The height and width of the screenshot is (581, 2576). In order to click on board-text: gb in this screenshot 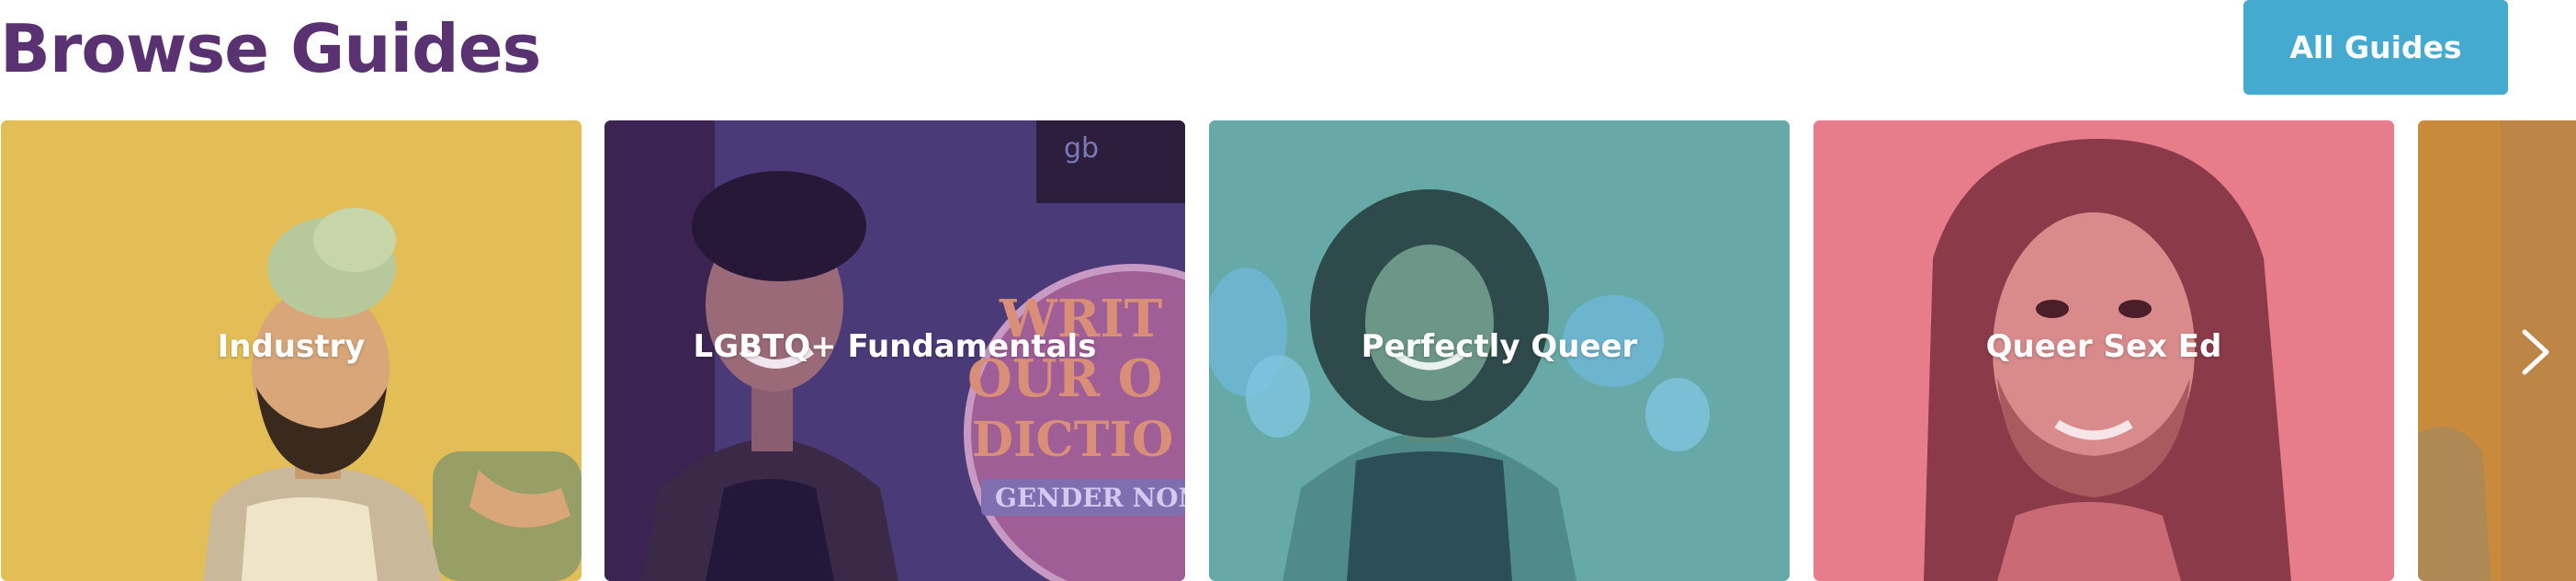, I will do `click(1081, 149)`.